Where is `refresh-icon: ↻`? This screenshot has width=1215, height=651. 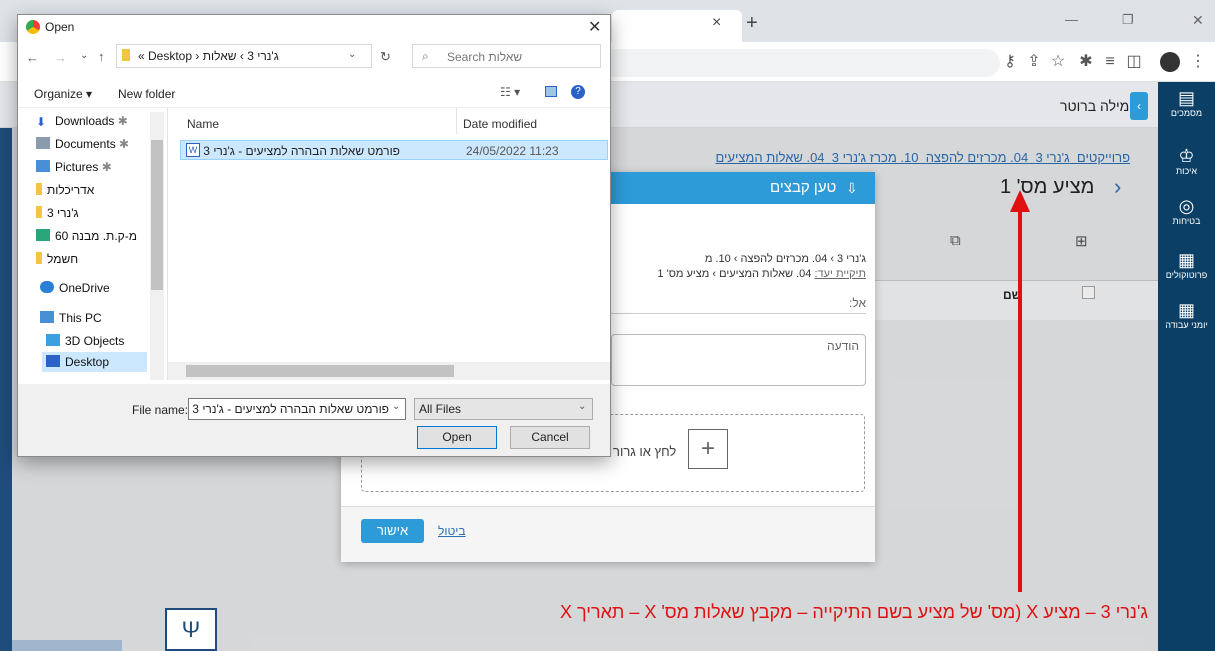
refresh-icon: ↻ is located at coordinates (385, 57).